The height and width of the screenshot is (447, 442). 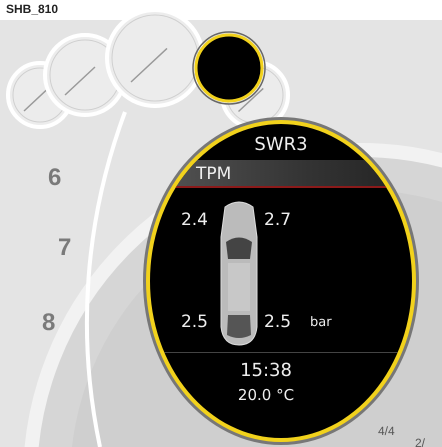 What do you see at coordinates (278, 220) in the screenshot?
I see `tire-pressure: 2.7` at bounding box center [278, 220].